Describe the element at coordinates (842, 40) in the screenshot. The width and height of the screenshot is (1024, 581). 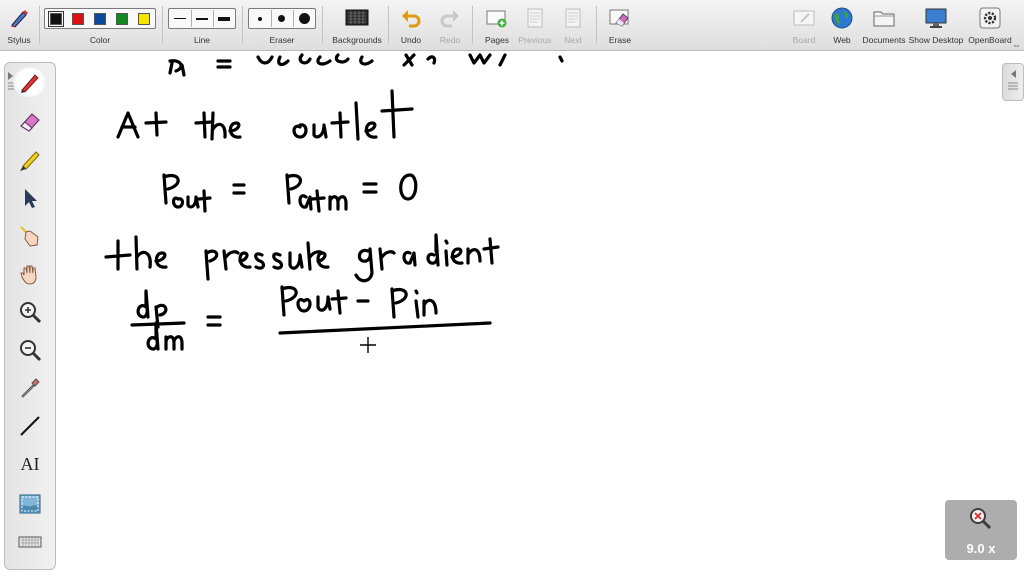
I see `web-label: Web` at that location.